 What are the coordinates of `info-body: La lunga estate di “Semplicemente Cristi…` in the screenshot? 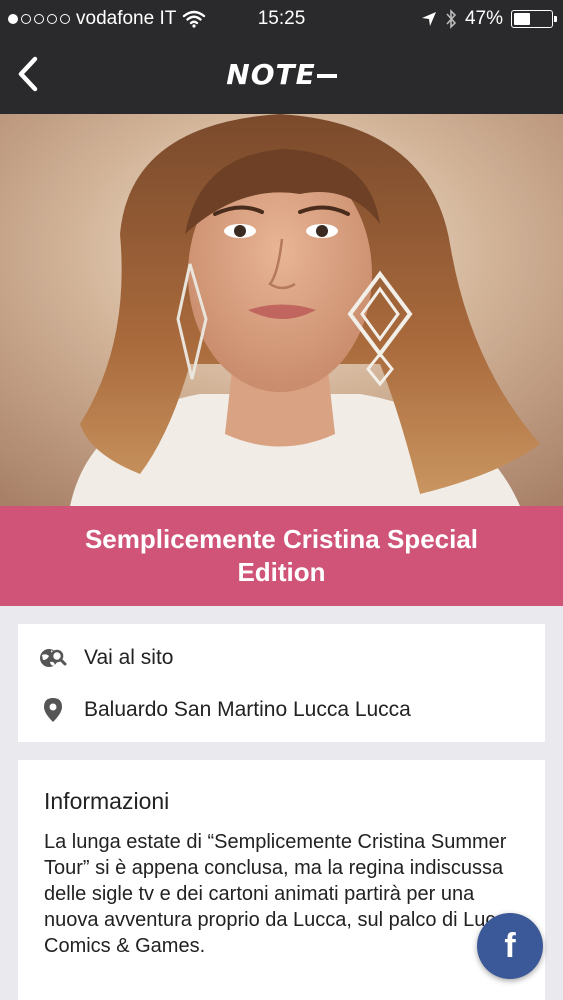 It's located at (280, 894).